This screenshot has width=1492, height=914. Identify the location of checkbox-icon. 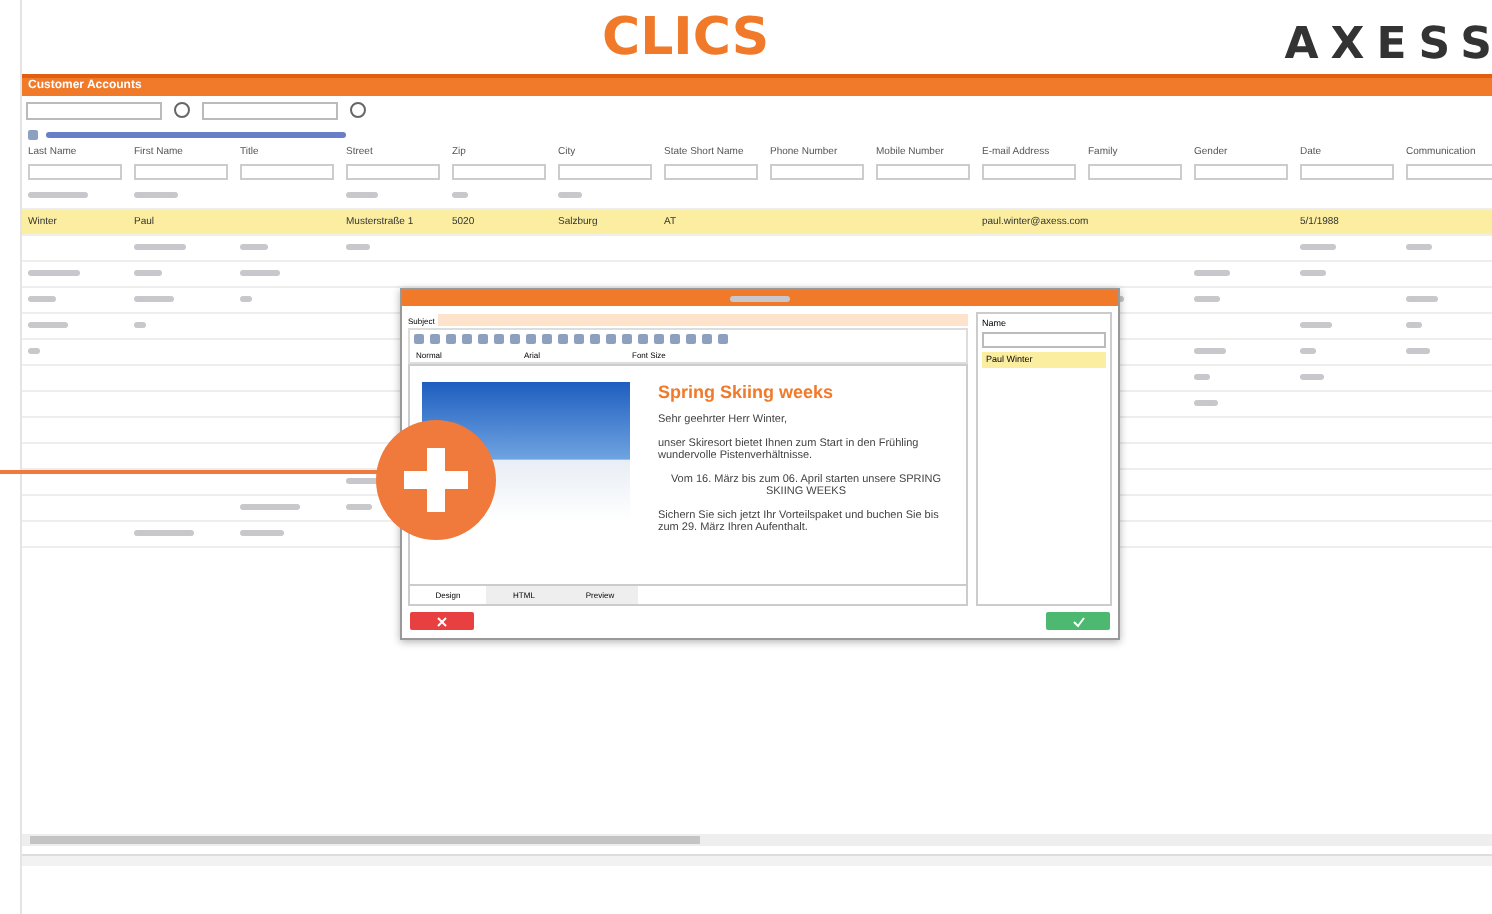
(33, 134).